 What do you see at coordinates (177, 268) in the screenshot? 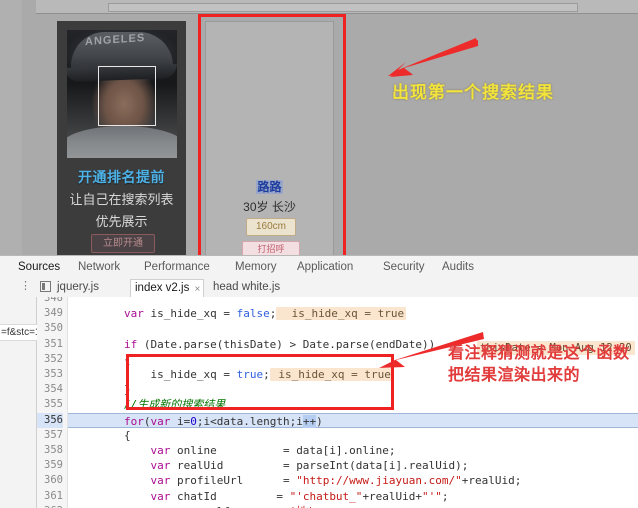
I see `tab-performance: Performance` at bounding box center [177, 268].